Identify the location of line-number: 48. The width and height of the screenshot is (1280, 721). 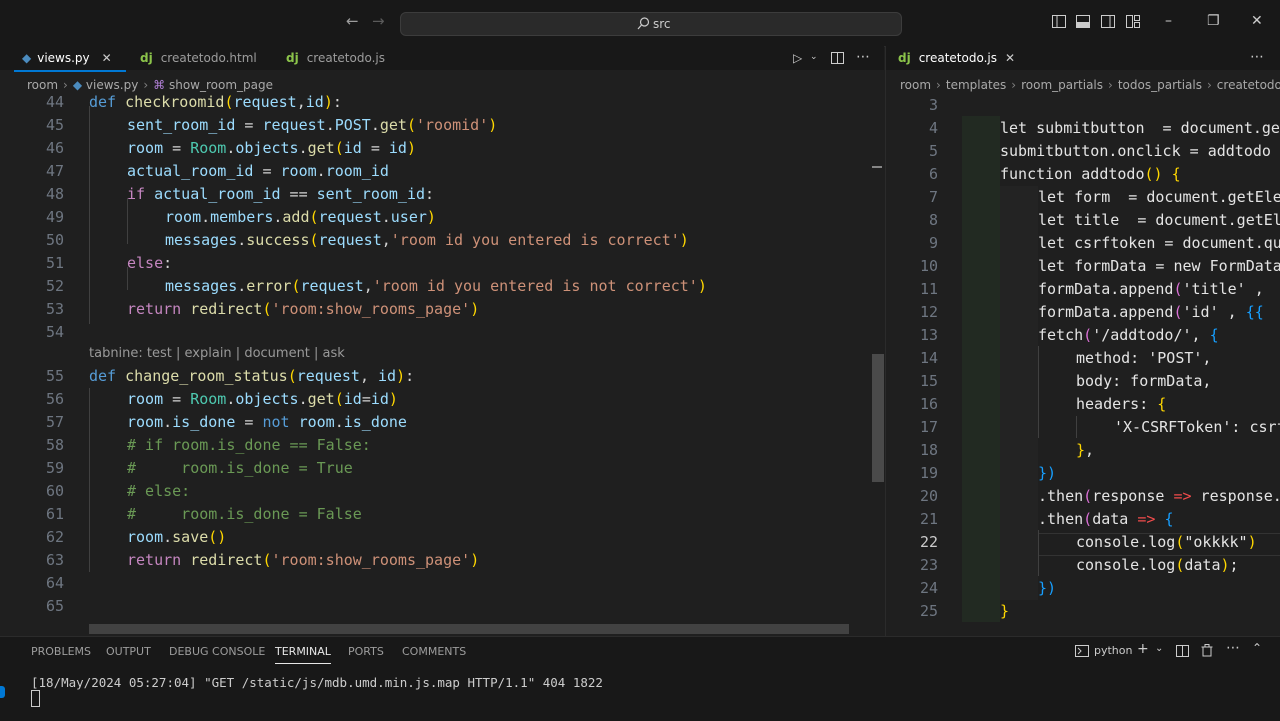
(54, 194).